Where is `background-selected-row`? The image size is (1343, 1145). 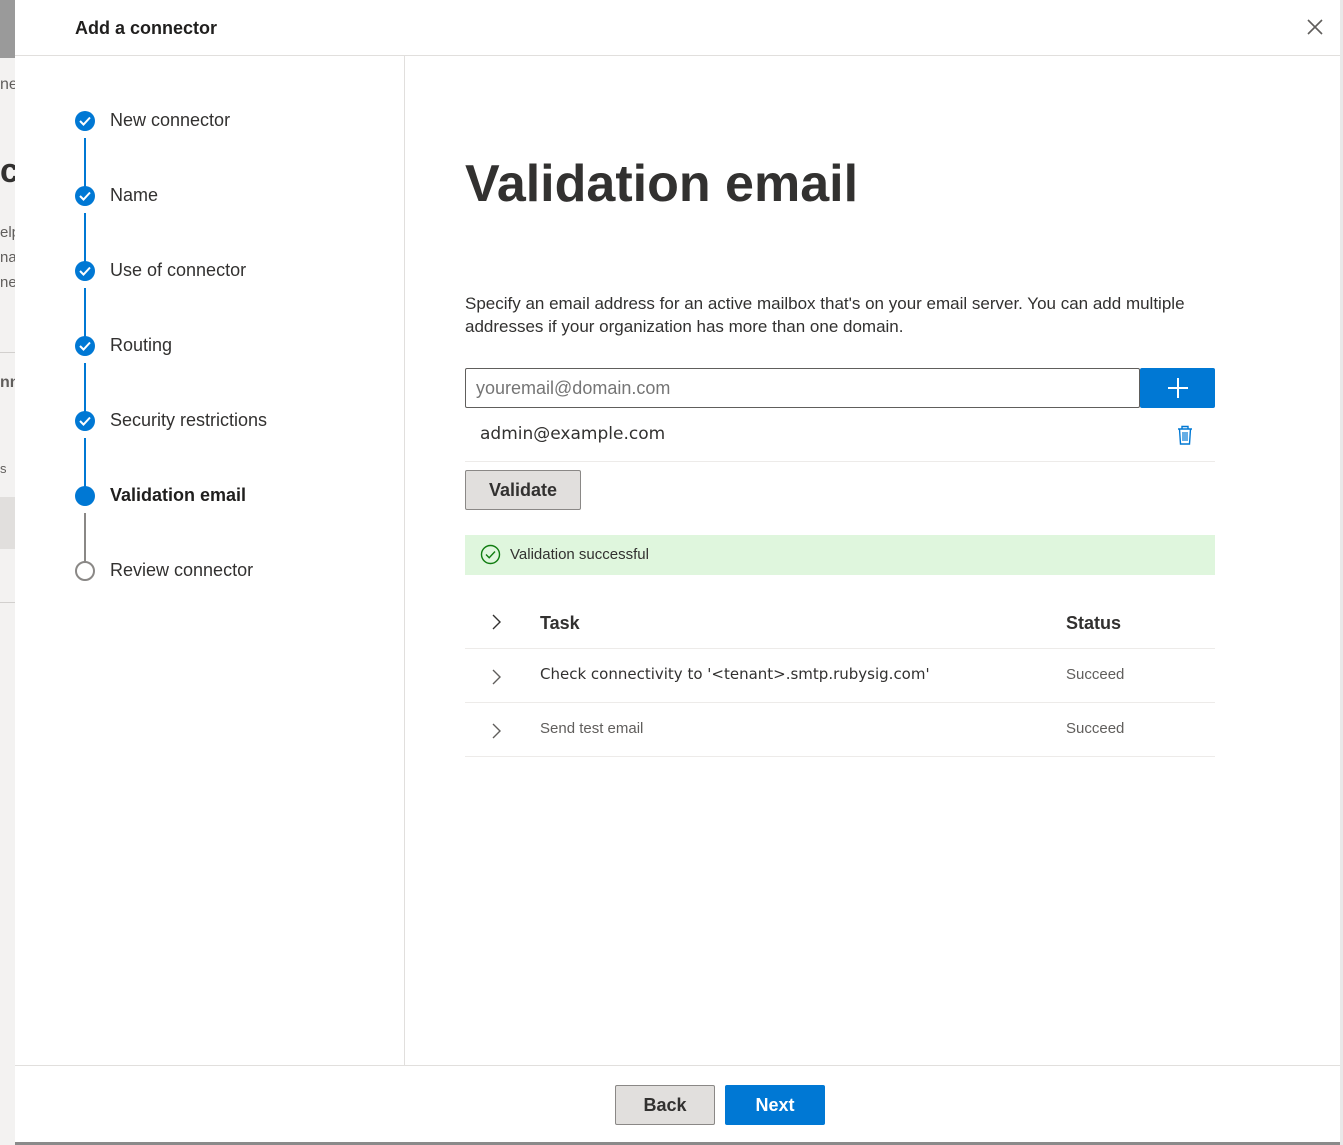 background-selected-row is located at coordinates (7, 523).